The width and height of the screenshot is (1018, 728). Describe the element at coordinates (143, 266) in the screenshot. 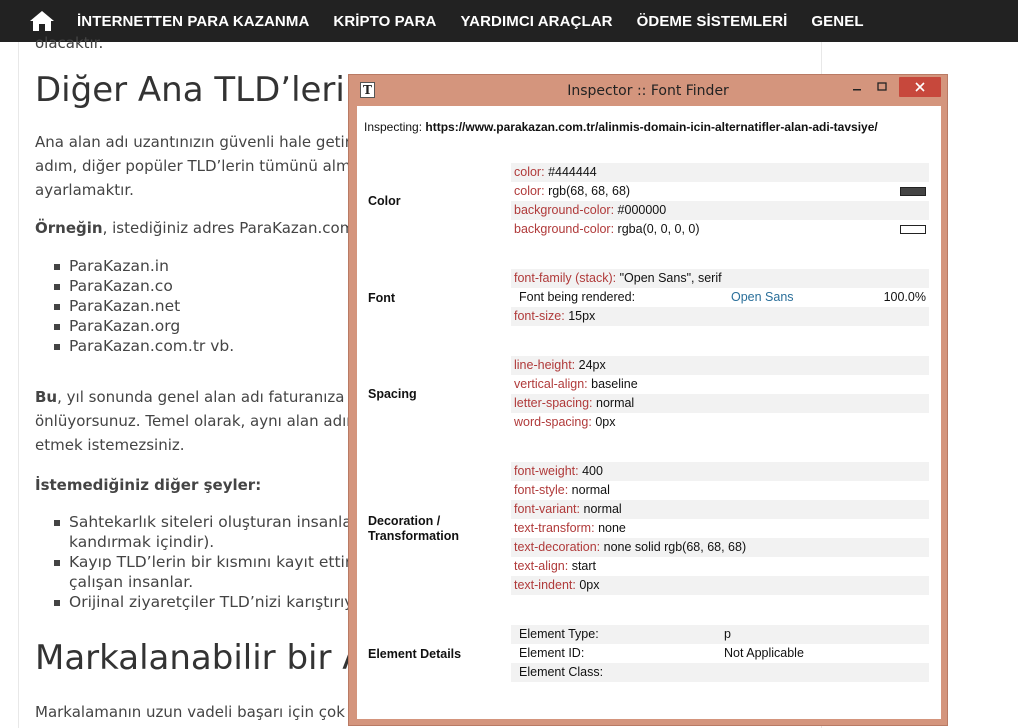

I see `list-item: ParaKazan.in` at that location.